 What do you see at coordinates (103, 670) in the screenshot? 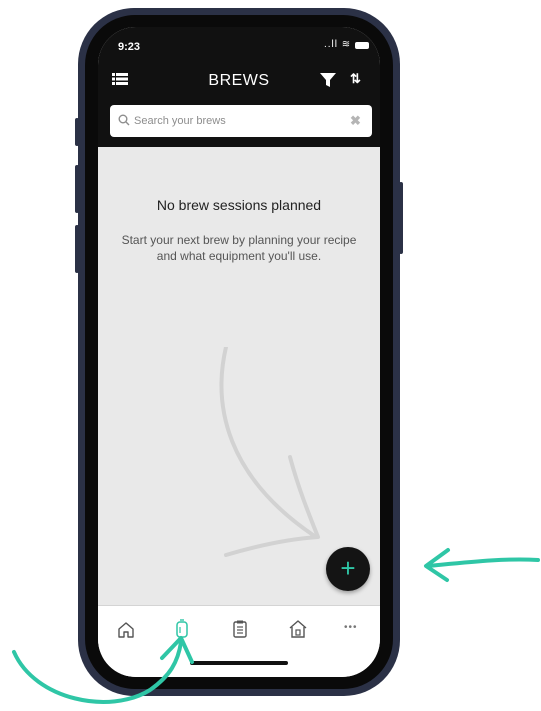
I see `arrow-bottom-to-brews-tab` at bounding box center [103, 670].